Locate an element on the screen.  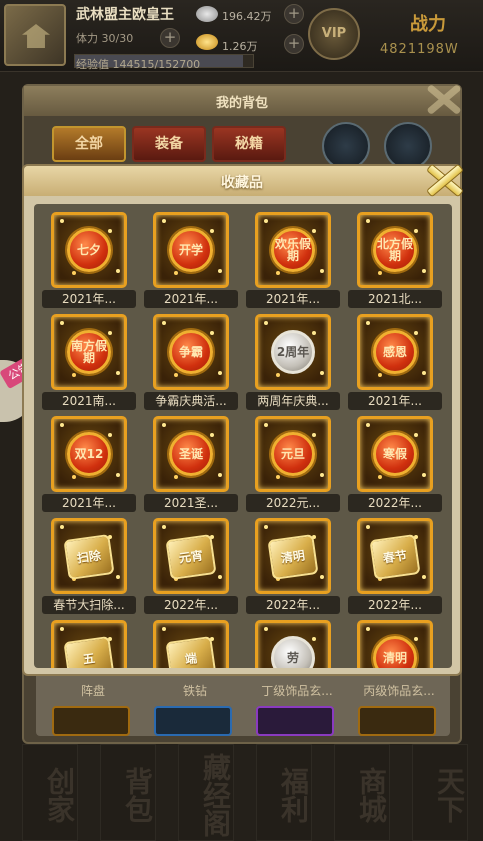
add-silver-button: + is located at coordinates (294, 14).